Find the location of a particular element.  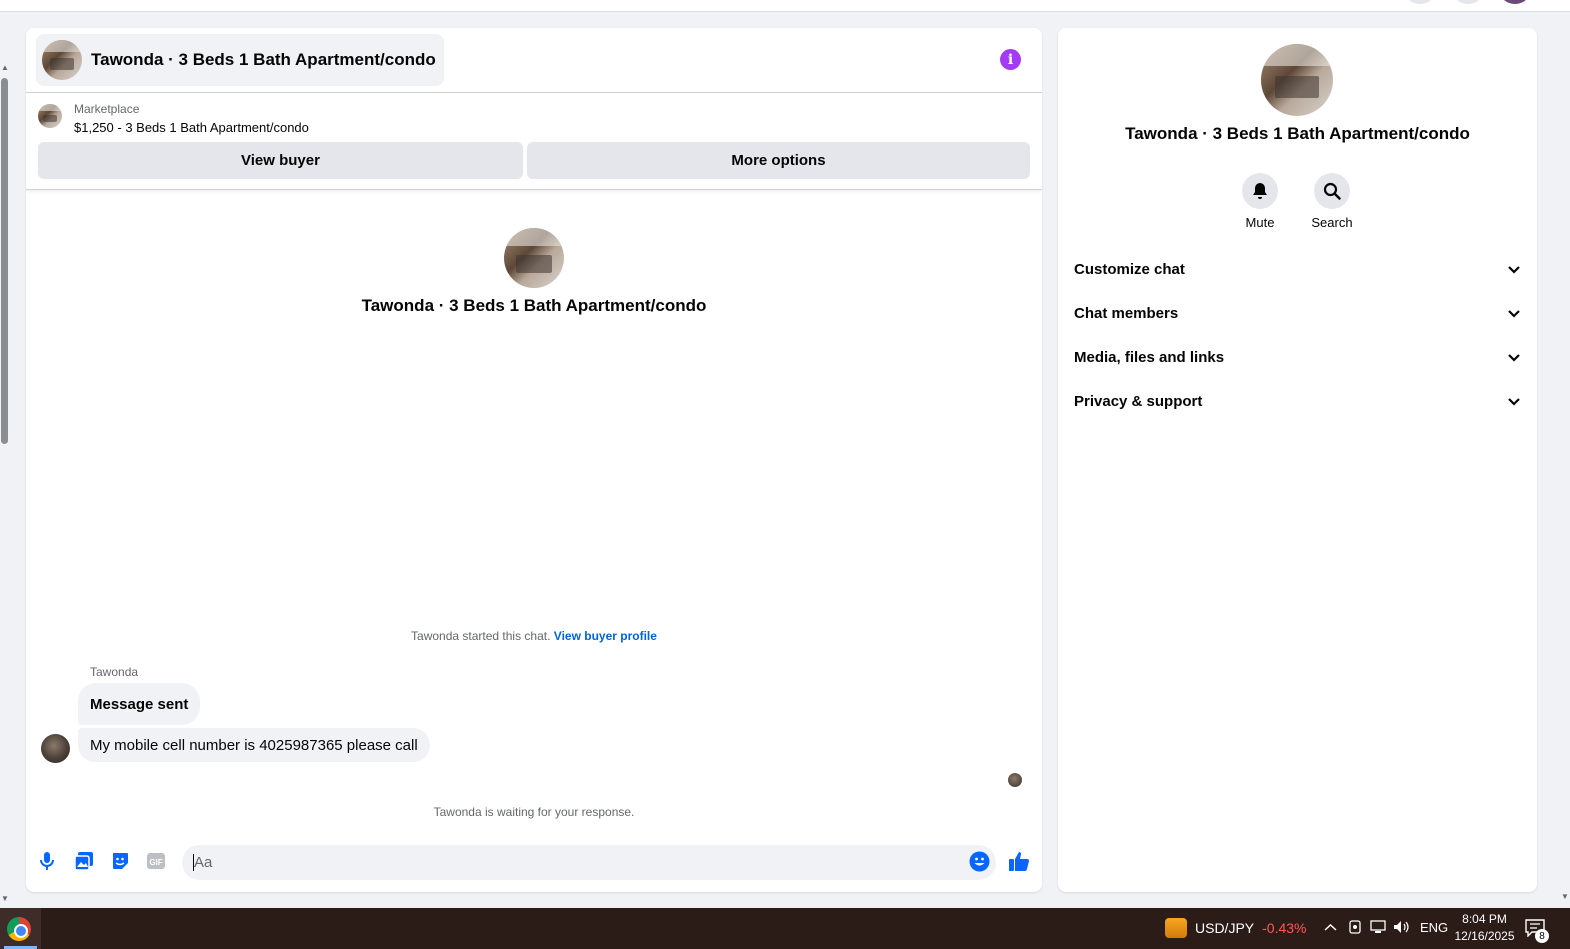

message-composer: GIF is located at coordinates (534, 862).